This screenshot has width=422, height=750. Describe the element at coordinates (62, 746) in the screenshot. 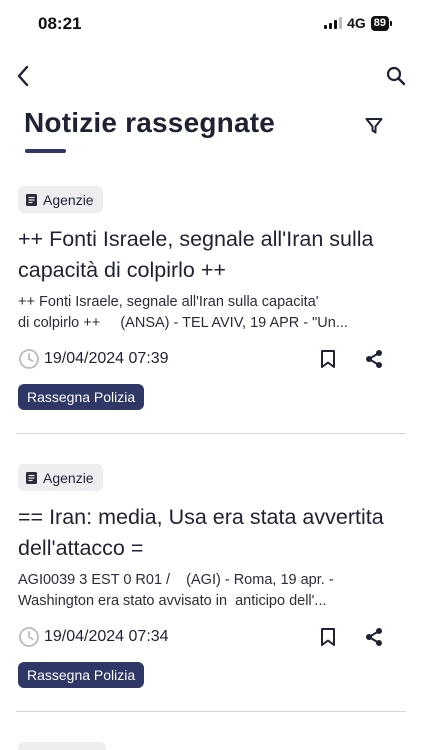

I see `source-badge-partial` at that location.